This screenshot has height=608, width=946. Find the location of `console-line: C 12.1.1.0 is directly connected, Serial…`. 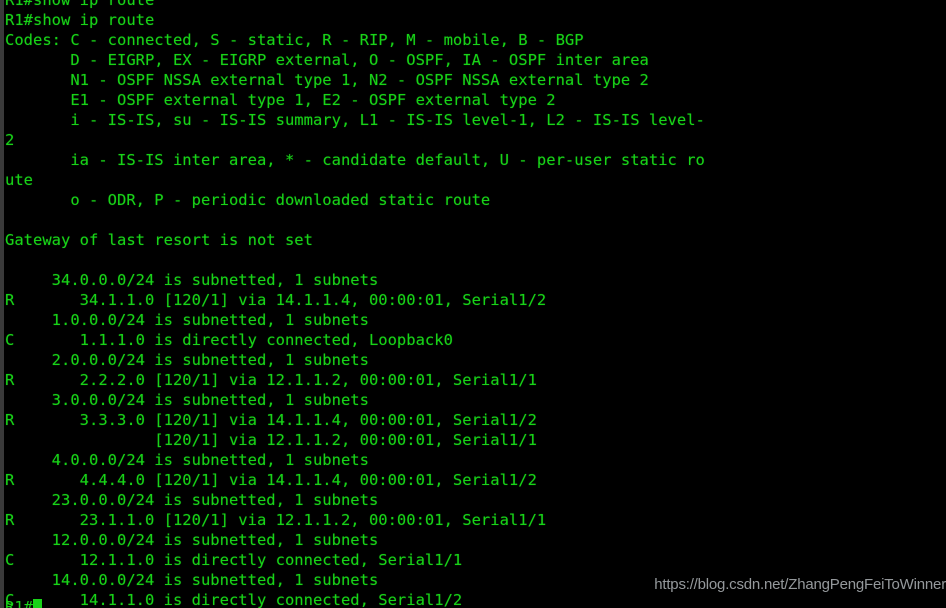

console-line: C 12.1.1.0 is directly connected, Serial… is located at coordinates (234, 560).